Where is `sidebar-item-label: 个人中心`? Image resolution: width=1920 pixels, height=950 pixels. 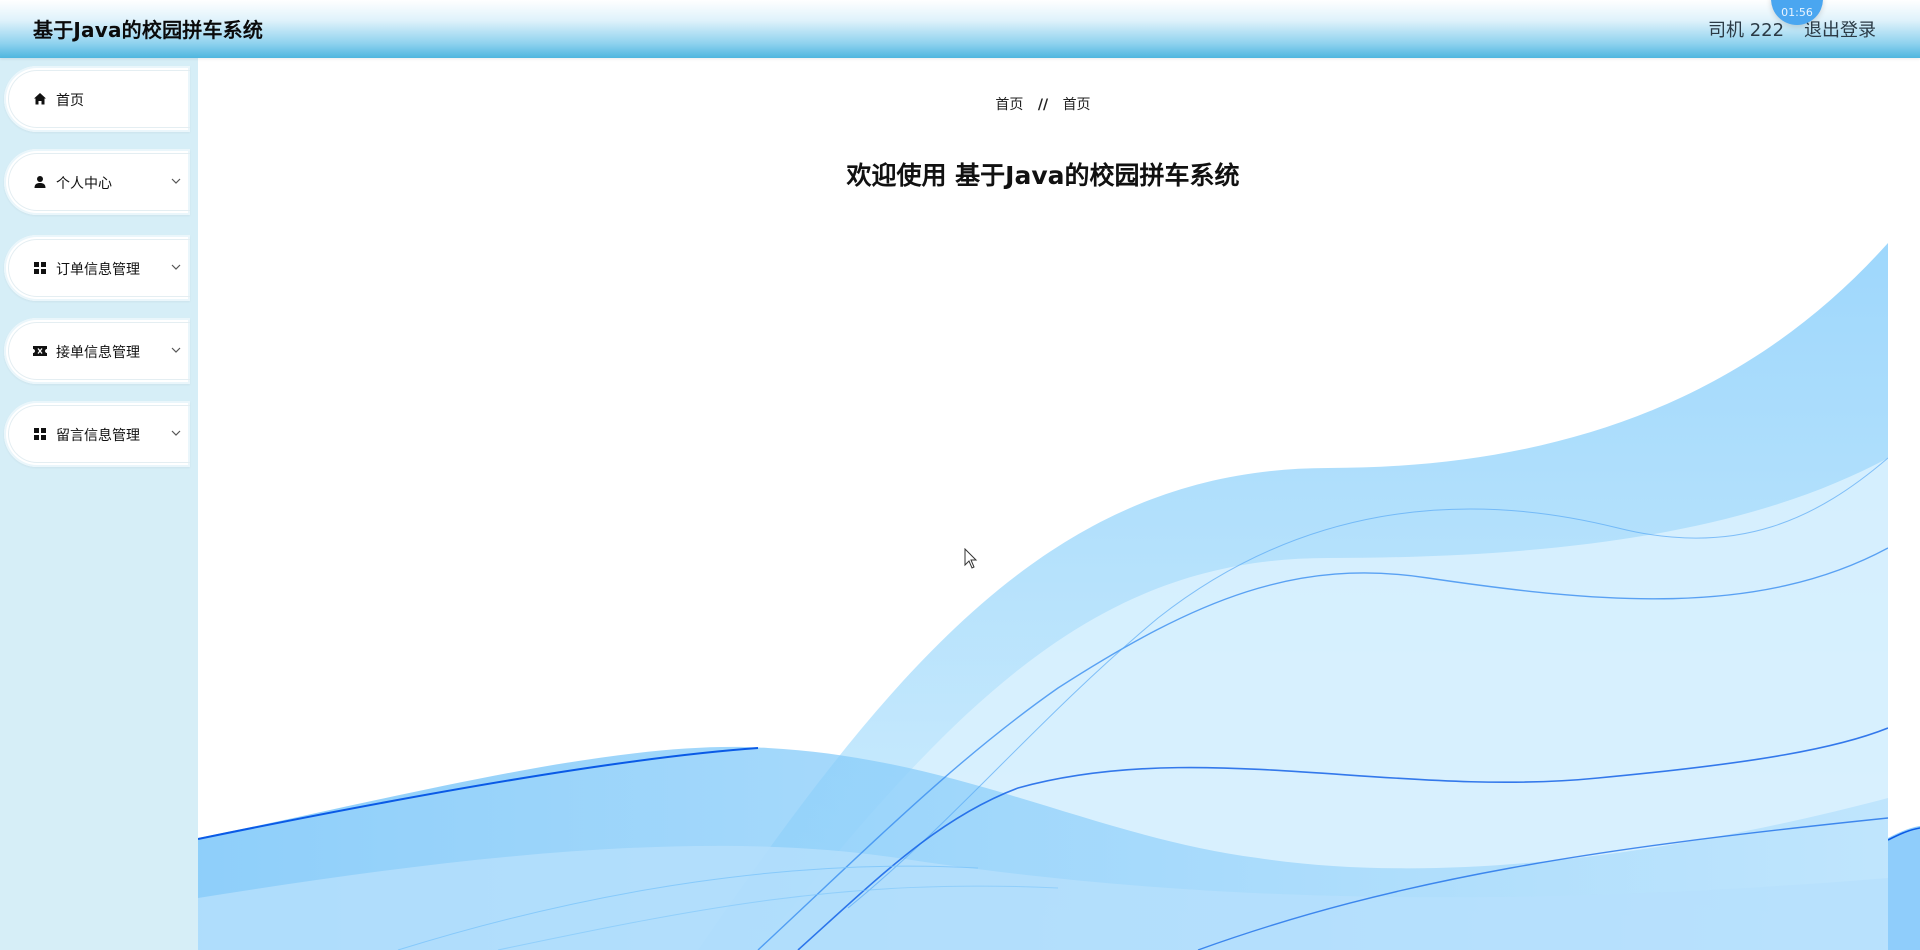
sidebar-item-label: 个人中心 is located at coordinates (84, 184).